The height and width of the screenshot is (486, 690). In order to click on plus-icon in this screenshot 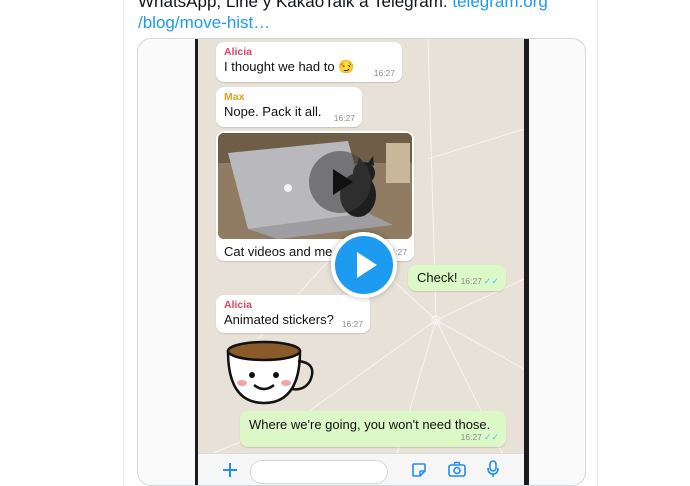, I will do `click(230, 470)`.